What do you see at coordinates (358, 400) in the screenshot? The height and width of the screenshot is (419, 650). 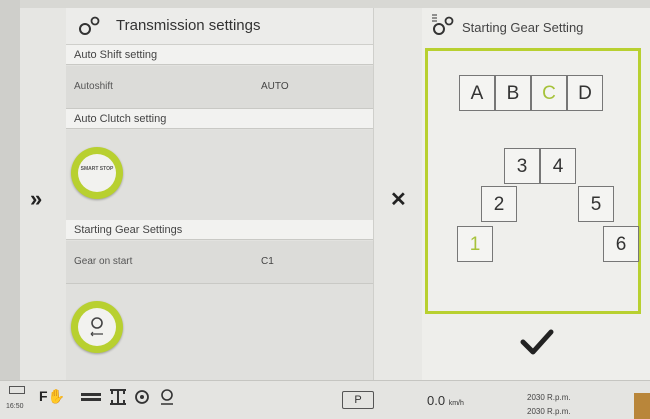 I see `parking-indicator: P` at bounding box center [358, 400].